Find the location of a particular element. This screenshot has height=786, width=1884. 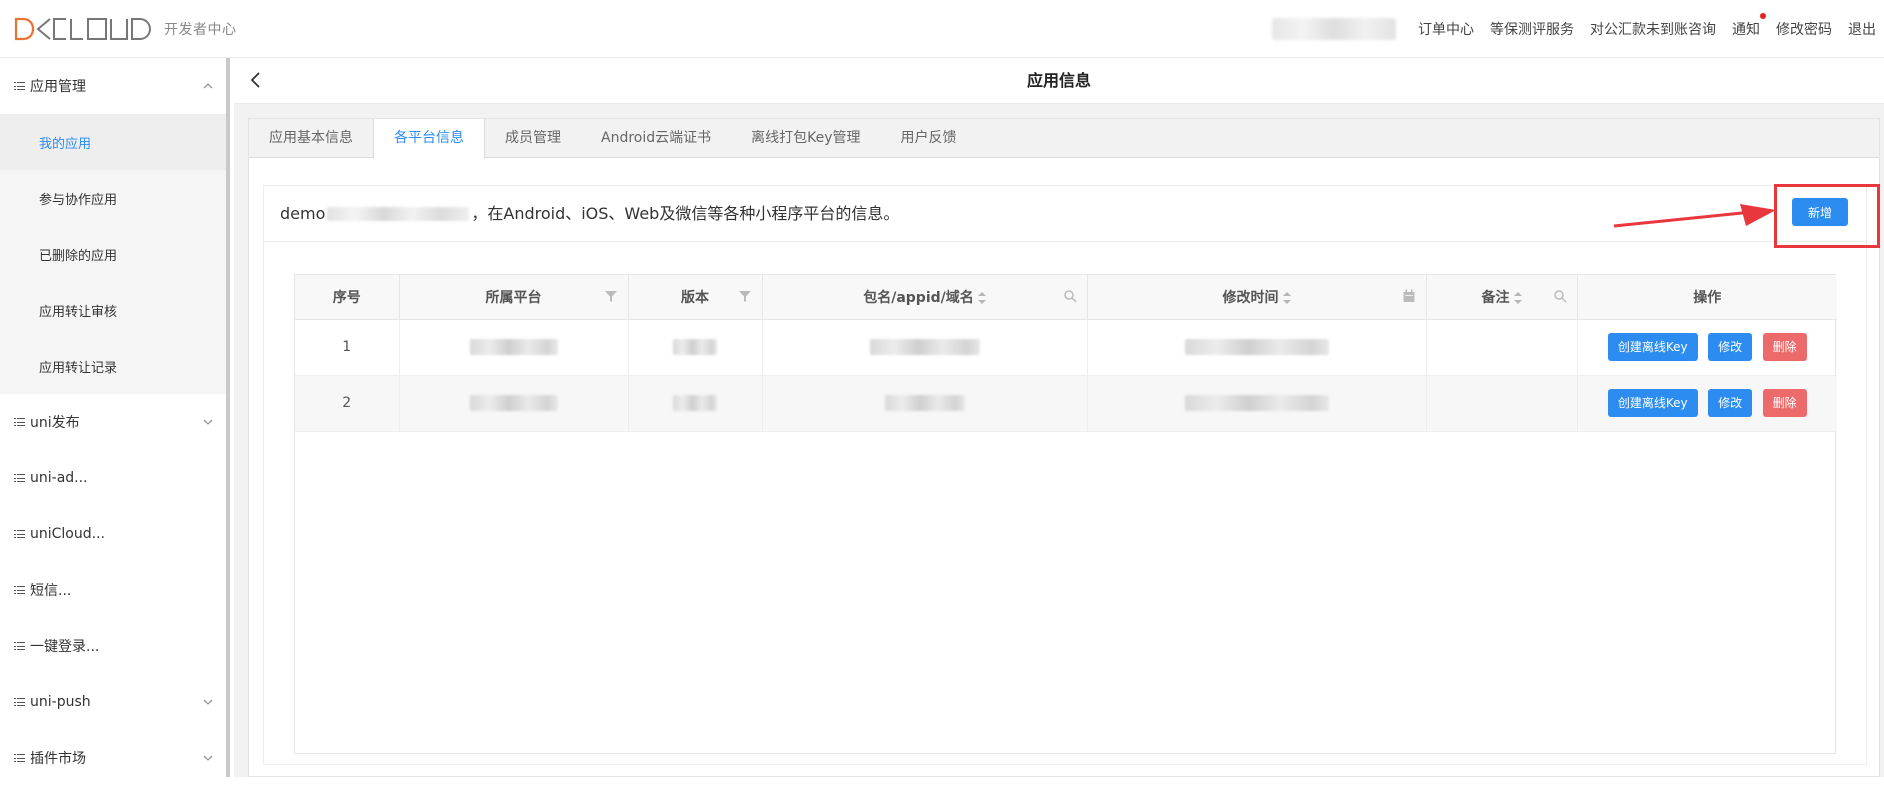

app-name-prefix: demo is located at coordinates (303, 213).